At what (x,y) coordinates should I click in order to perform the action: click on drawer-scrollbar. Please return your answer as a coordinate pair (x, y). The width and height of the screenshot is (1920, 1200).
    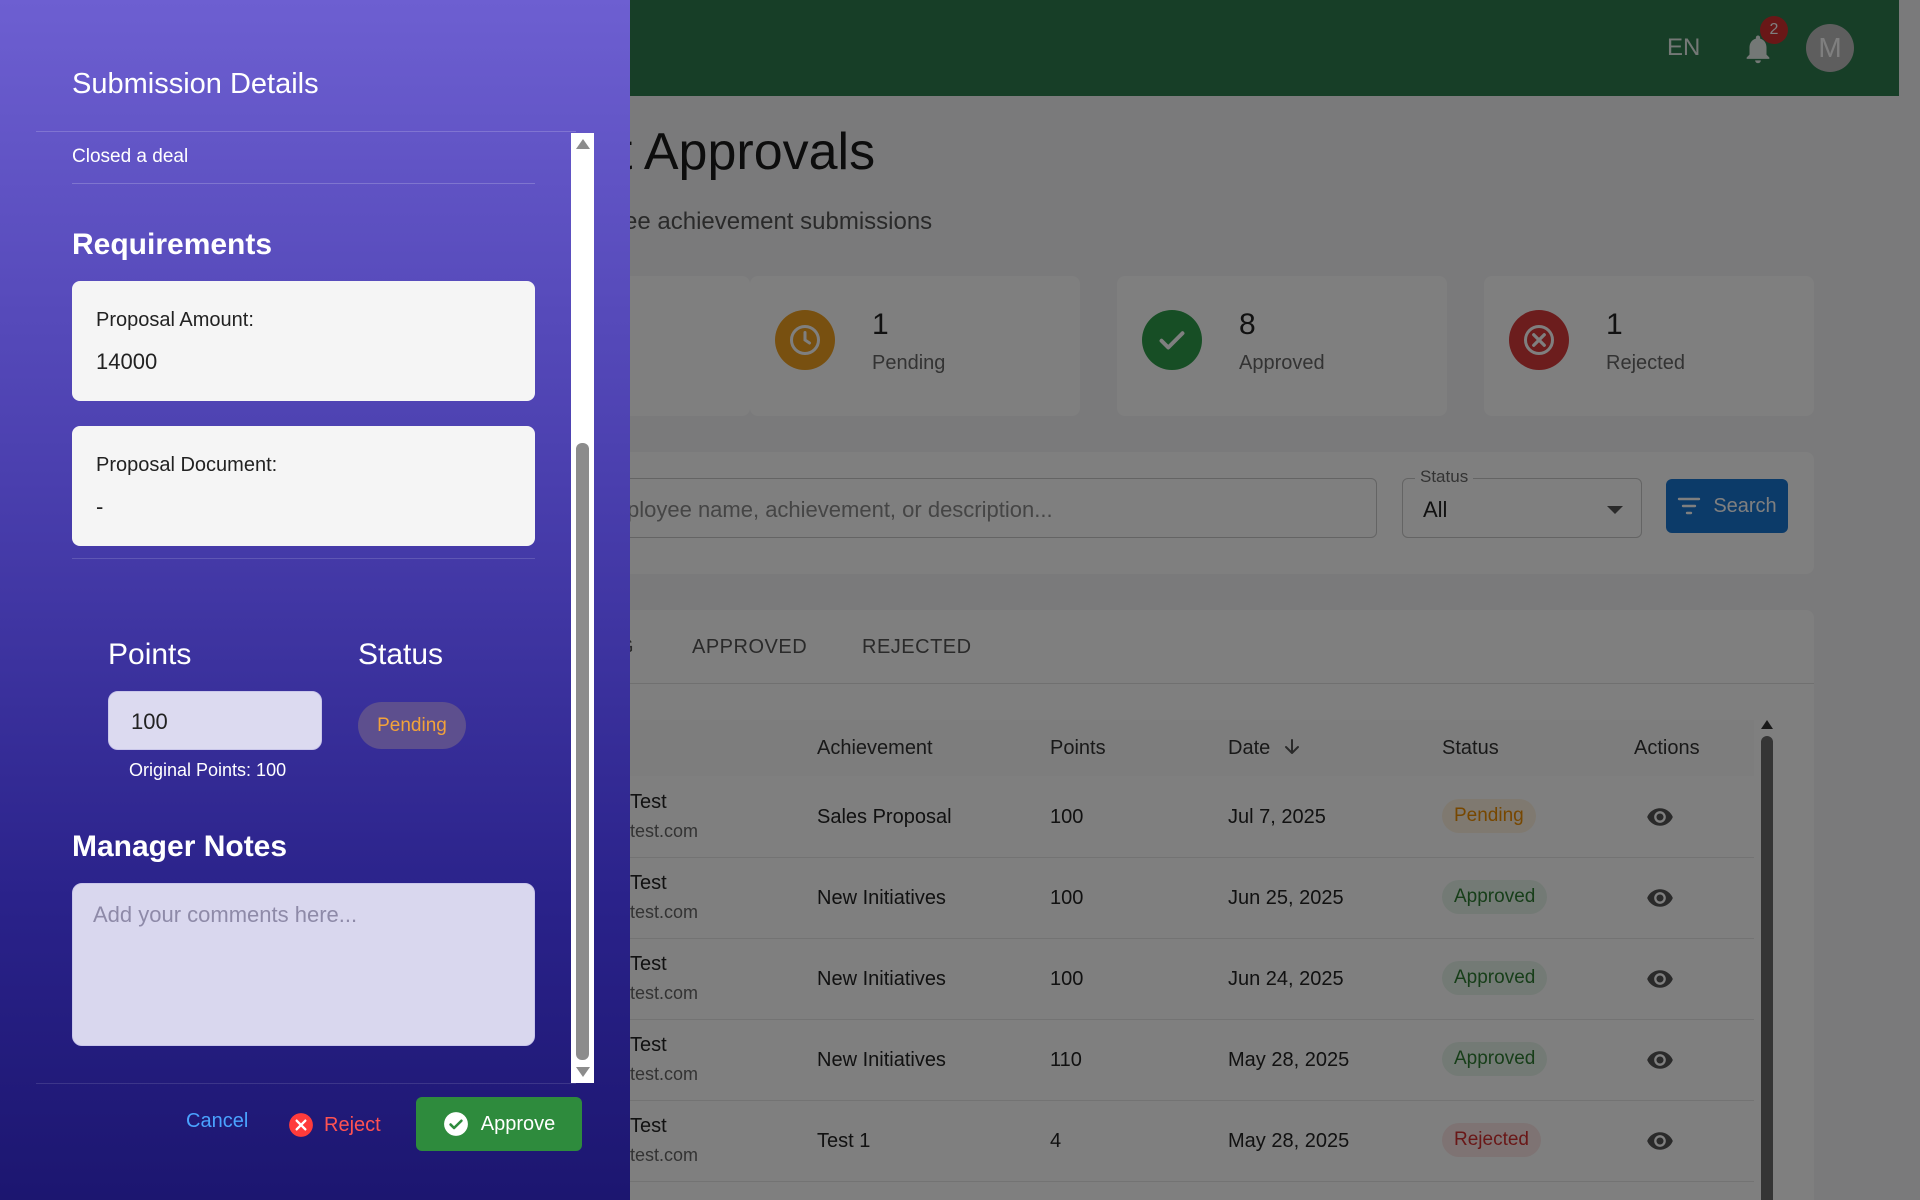
    Looking at the image, I should click on (582, 608).